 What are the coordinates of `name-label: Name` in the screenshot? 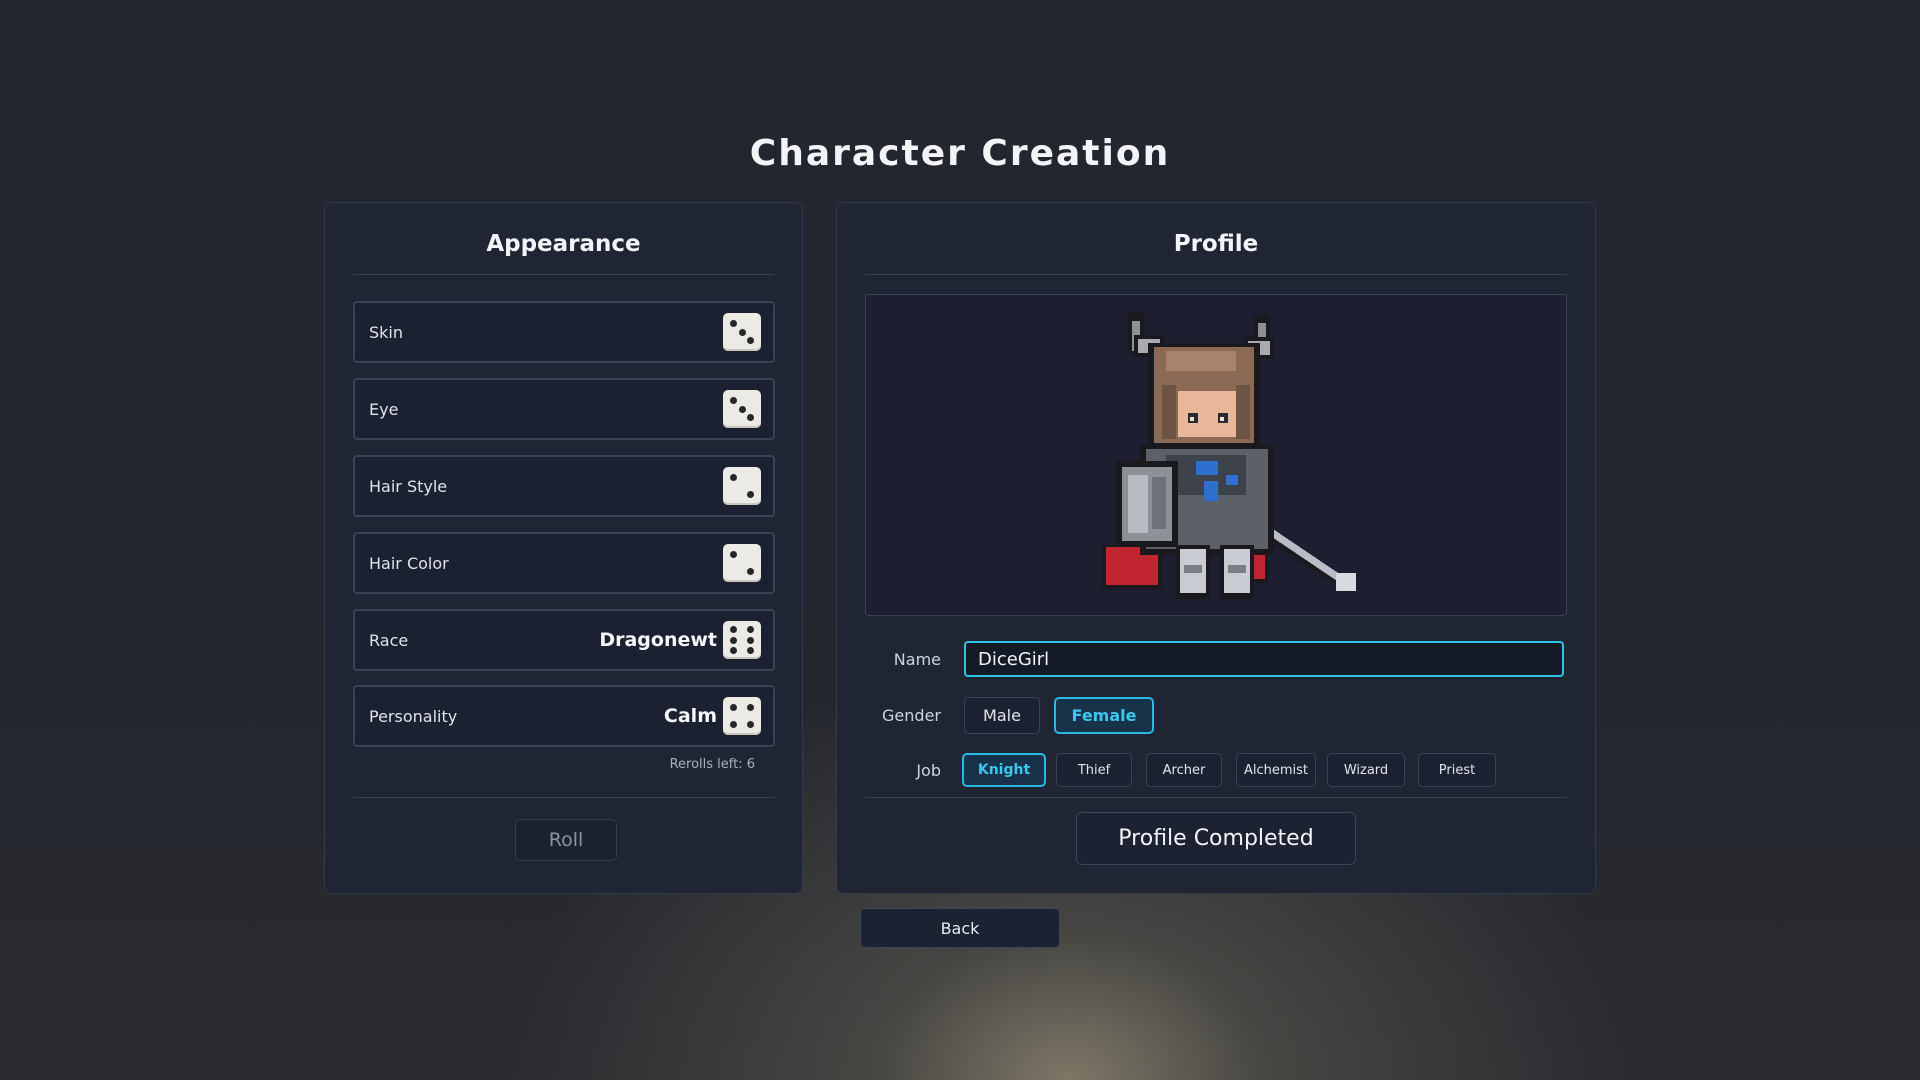 It's located at (917, 659).